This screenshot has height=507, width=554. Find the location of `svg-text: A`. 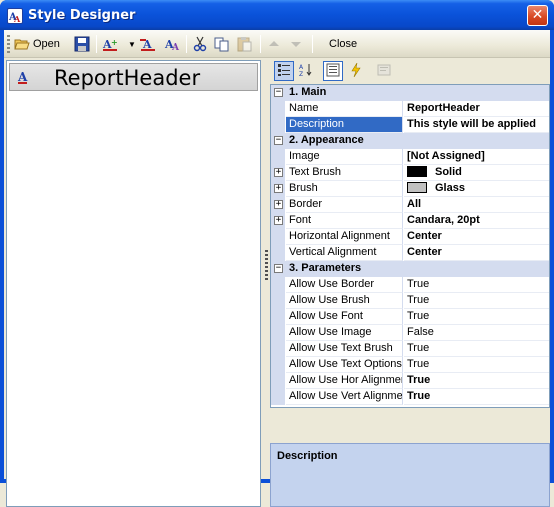

svg-text: A is located at coordinates (17, 18).